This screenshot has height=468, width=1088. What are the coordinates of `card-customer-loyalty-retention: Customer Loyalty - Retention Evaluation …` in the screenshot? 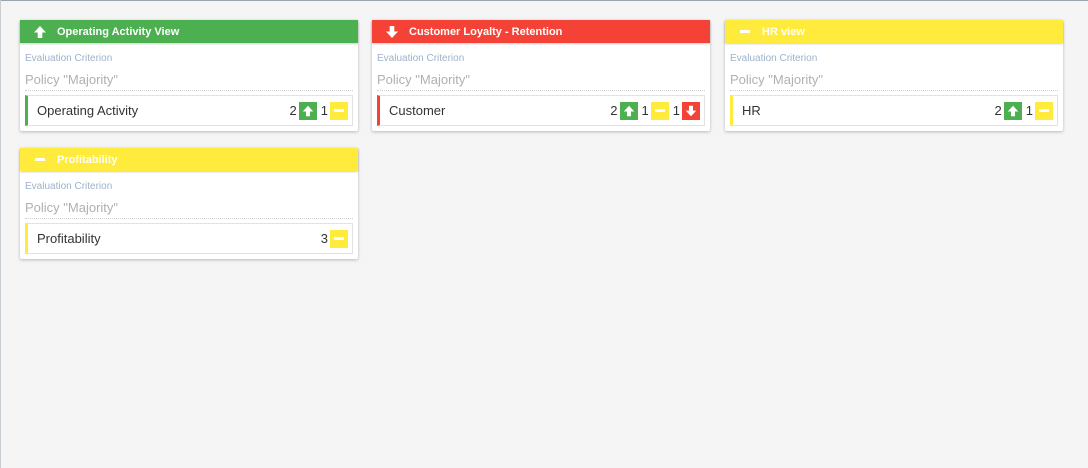 It's located at (541, 75).